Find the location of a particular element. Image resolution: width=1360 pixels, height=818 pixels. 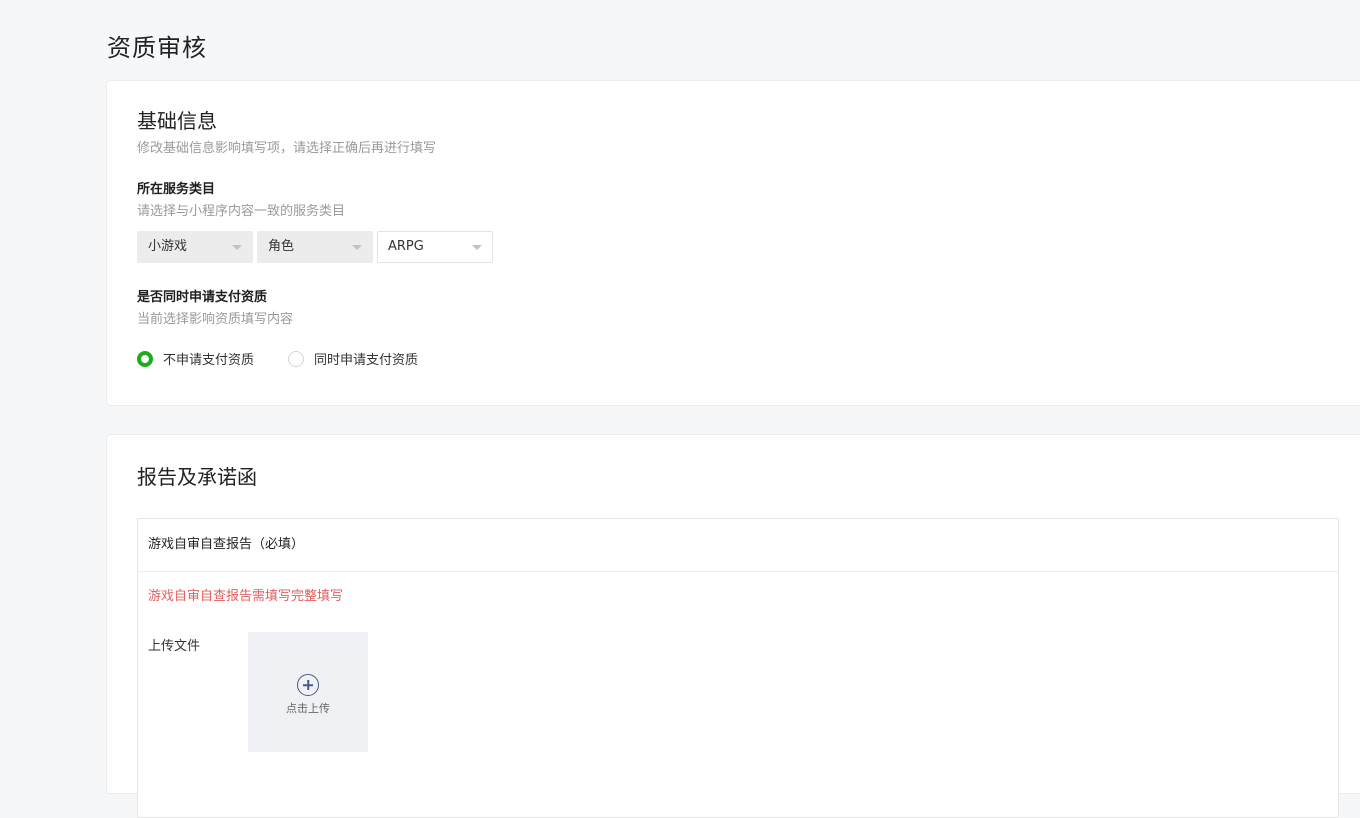

category-select-level2: 角色 is located at coordinates (315, 247).